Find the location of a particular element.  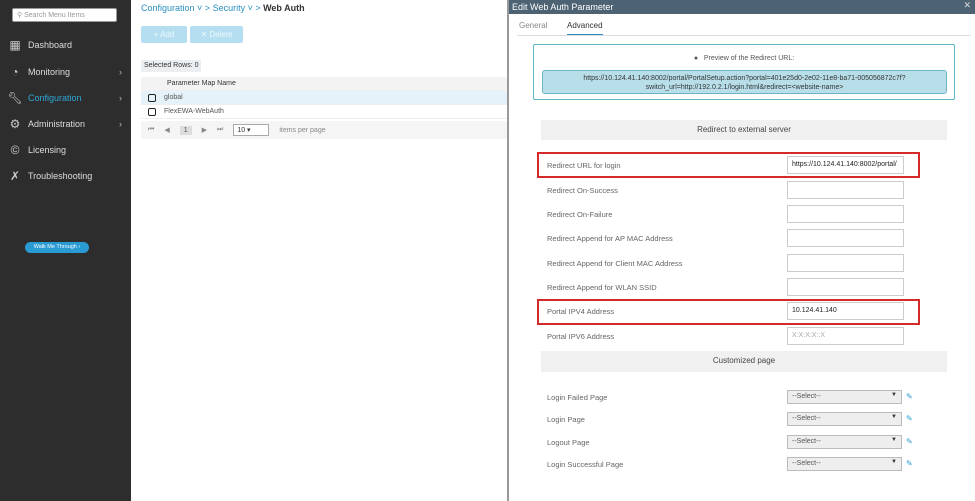

nav-administration: ⚙ Administration › is located at coordinates (68, 124).